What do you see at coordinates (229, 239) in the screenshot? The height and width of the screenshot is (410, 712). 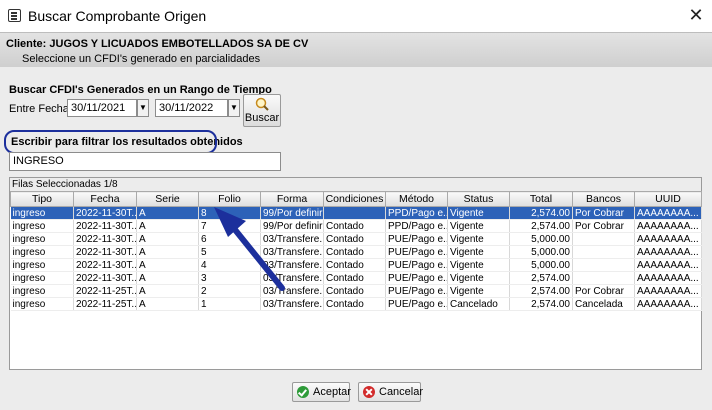 I see `table-cell: 6` at bounding box center [229, 239].